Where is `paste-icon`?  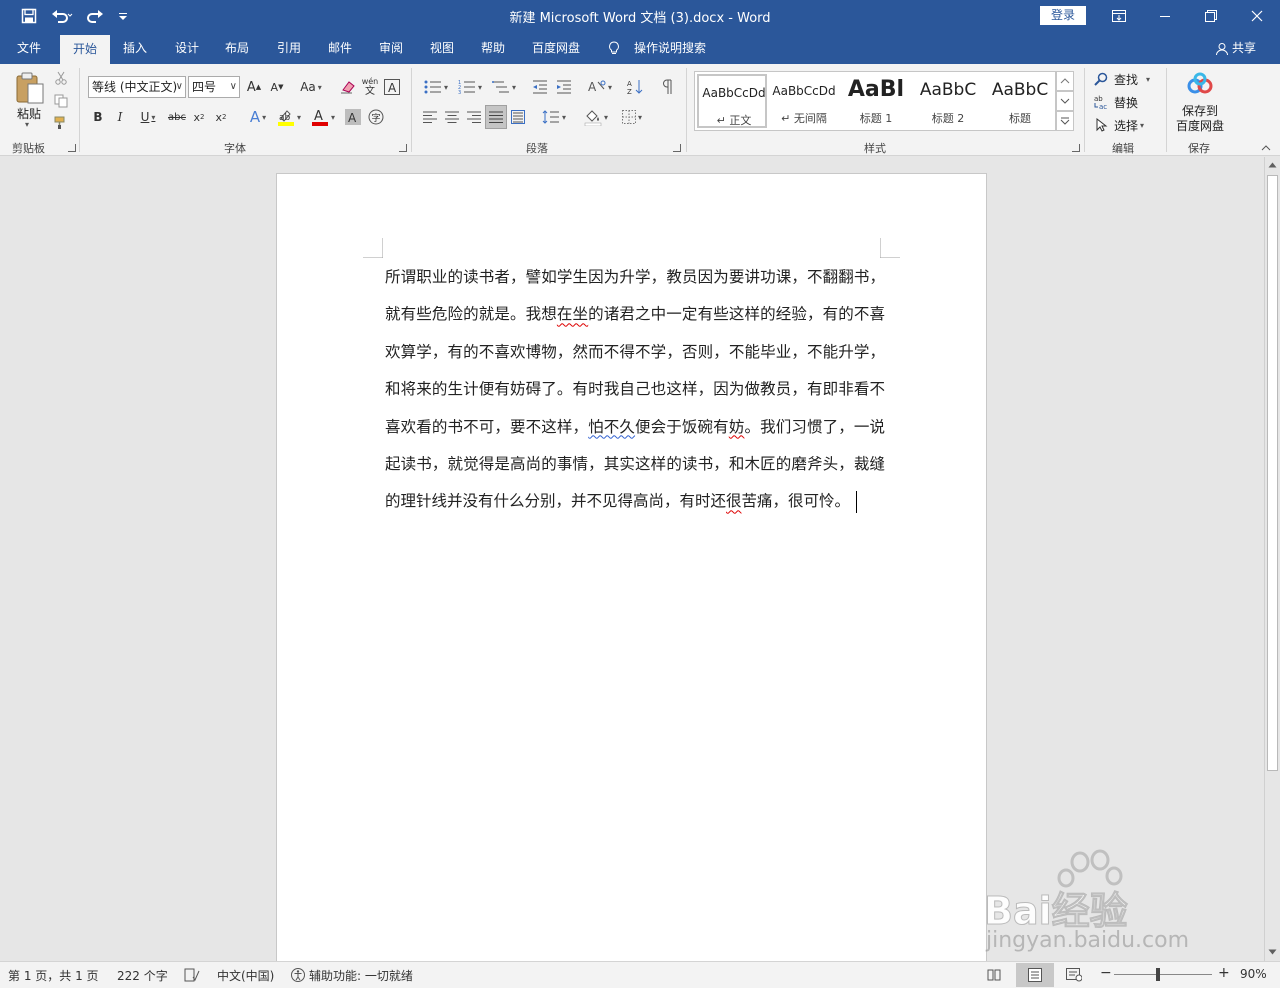
paste-icon is located at coordinates (30, 88).